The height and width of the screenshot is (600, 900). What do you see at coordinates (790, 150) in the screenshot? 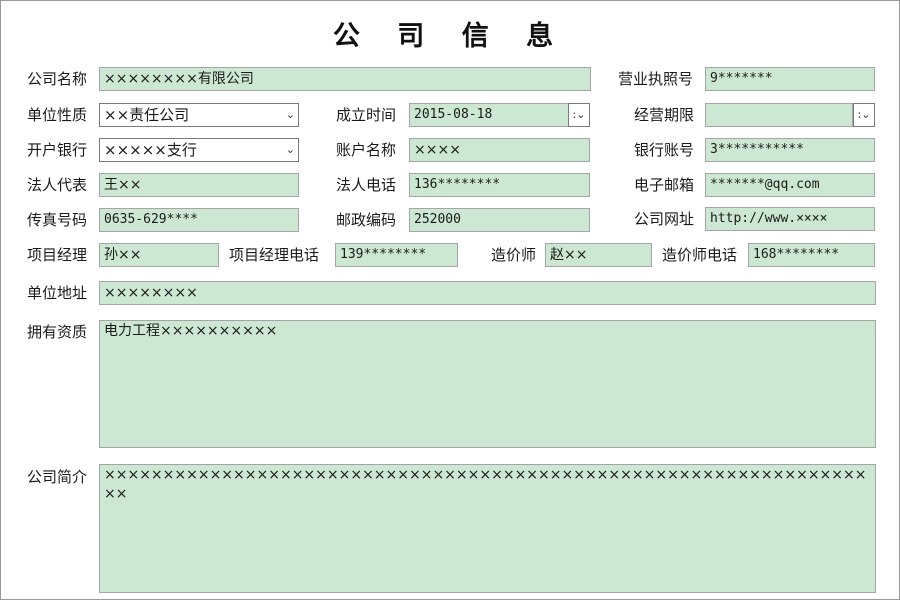
I see `bank-account-field: 3***********` at bounding box center [790, 150].